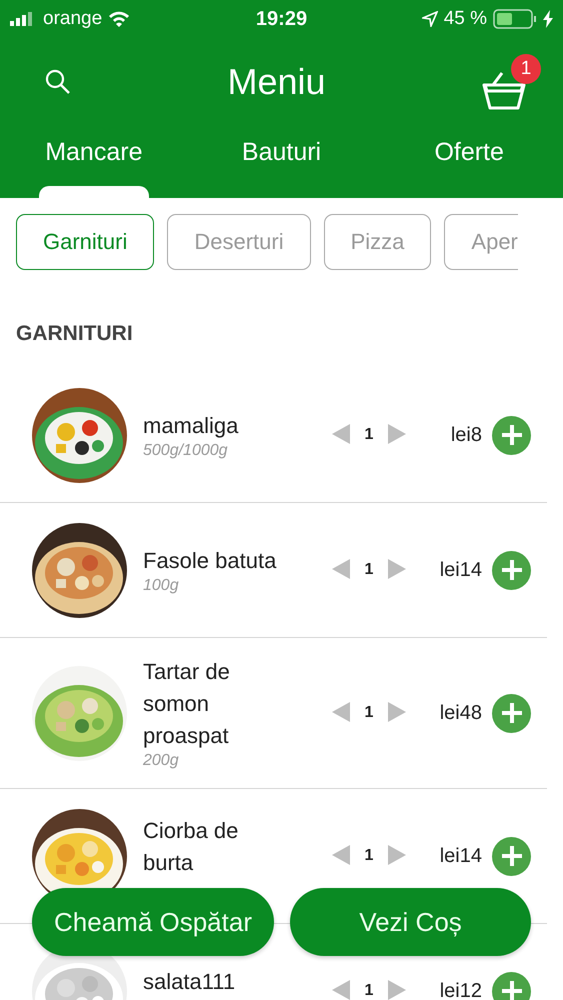 Image resolution: width=563 pixels, height=1000 pixels. I want to click on dish-name: mamaliga, so click(191, 426).